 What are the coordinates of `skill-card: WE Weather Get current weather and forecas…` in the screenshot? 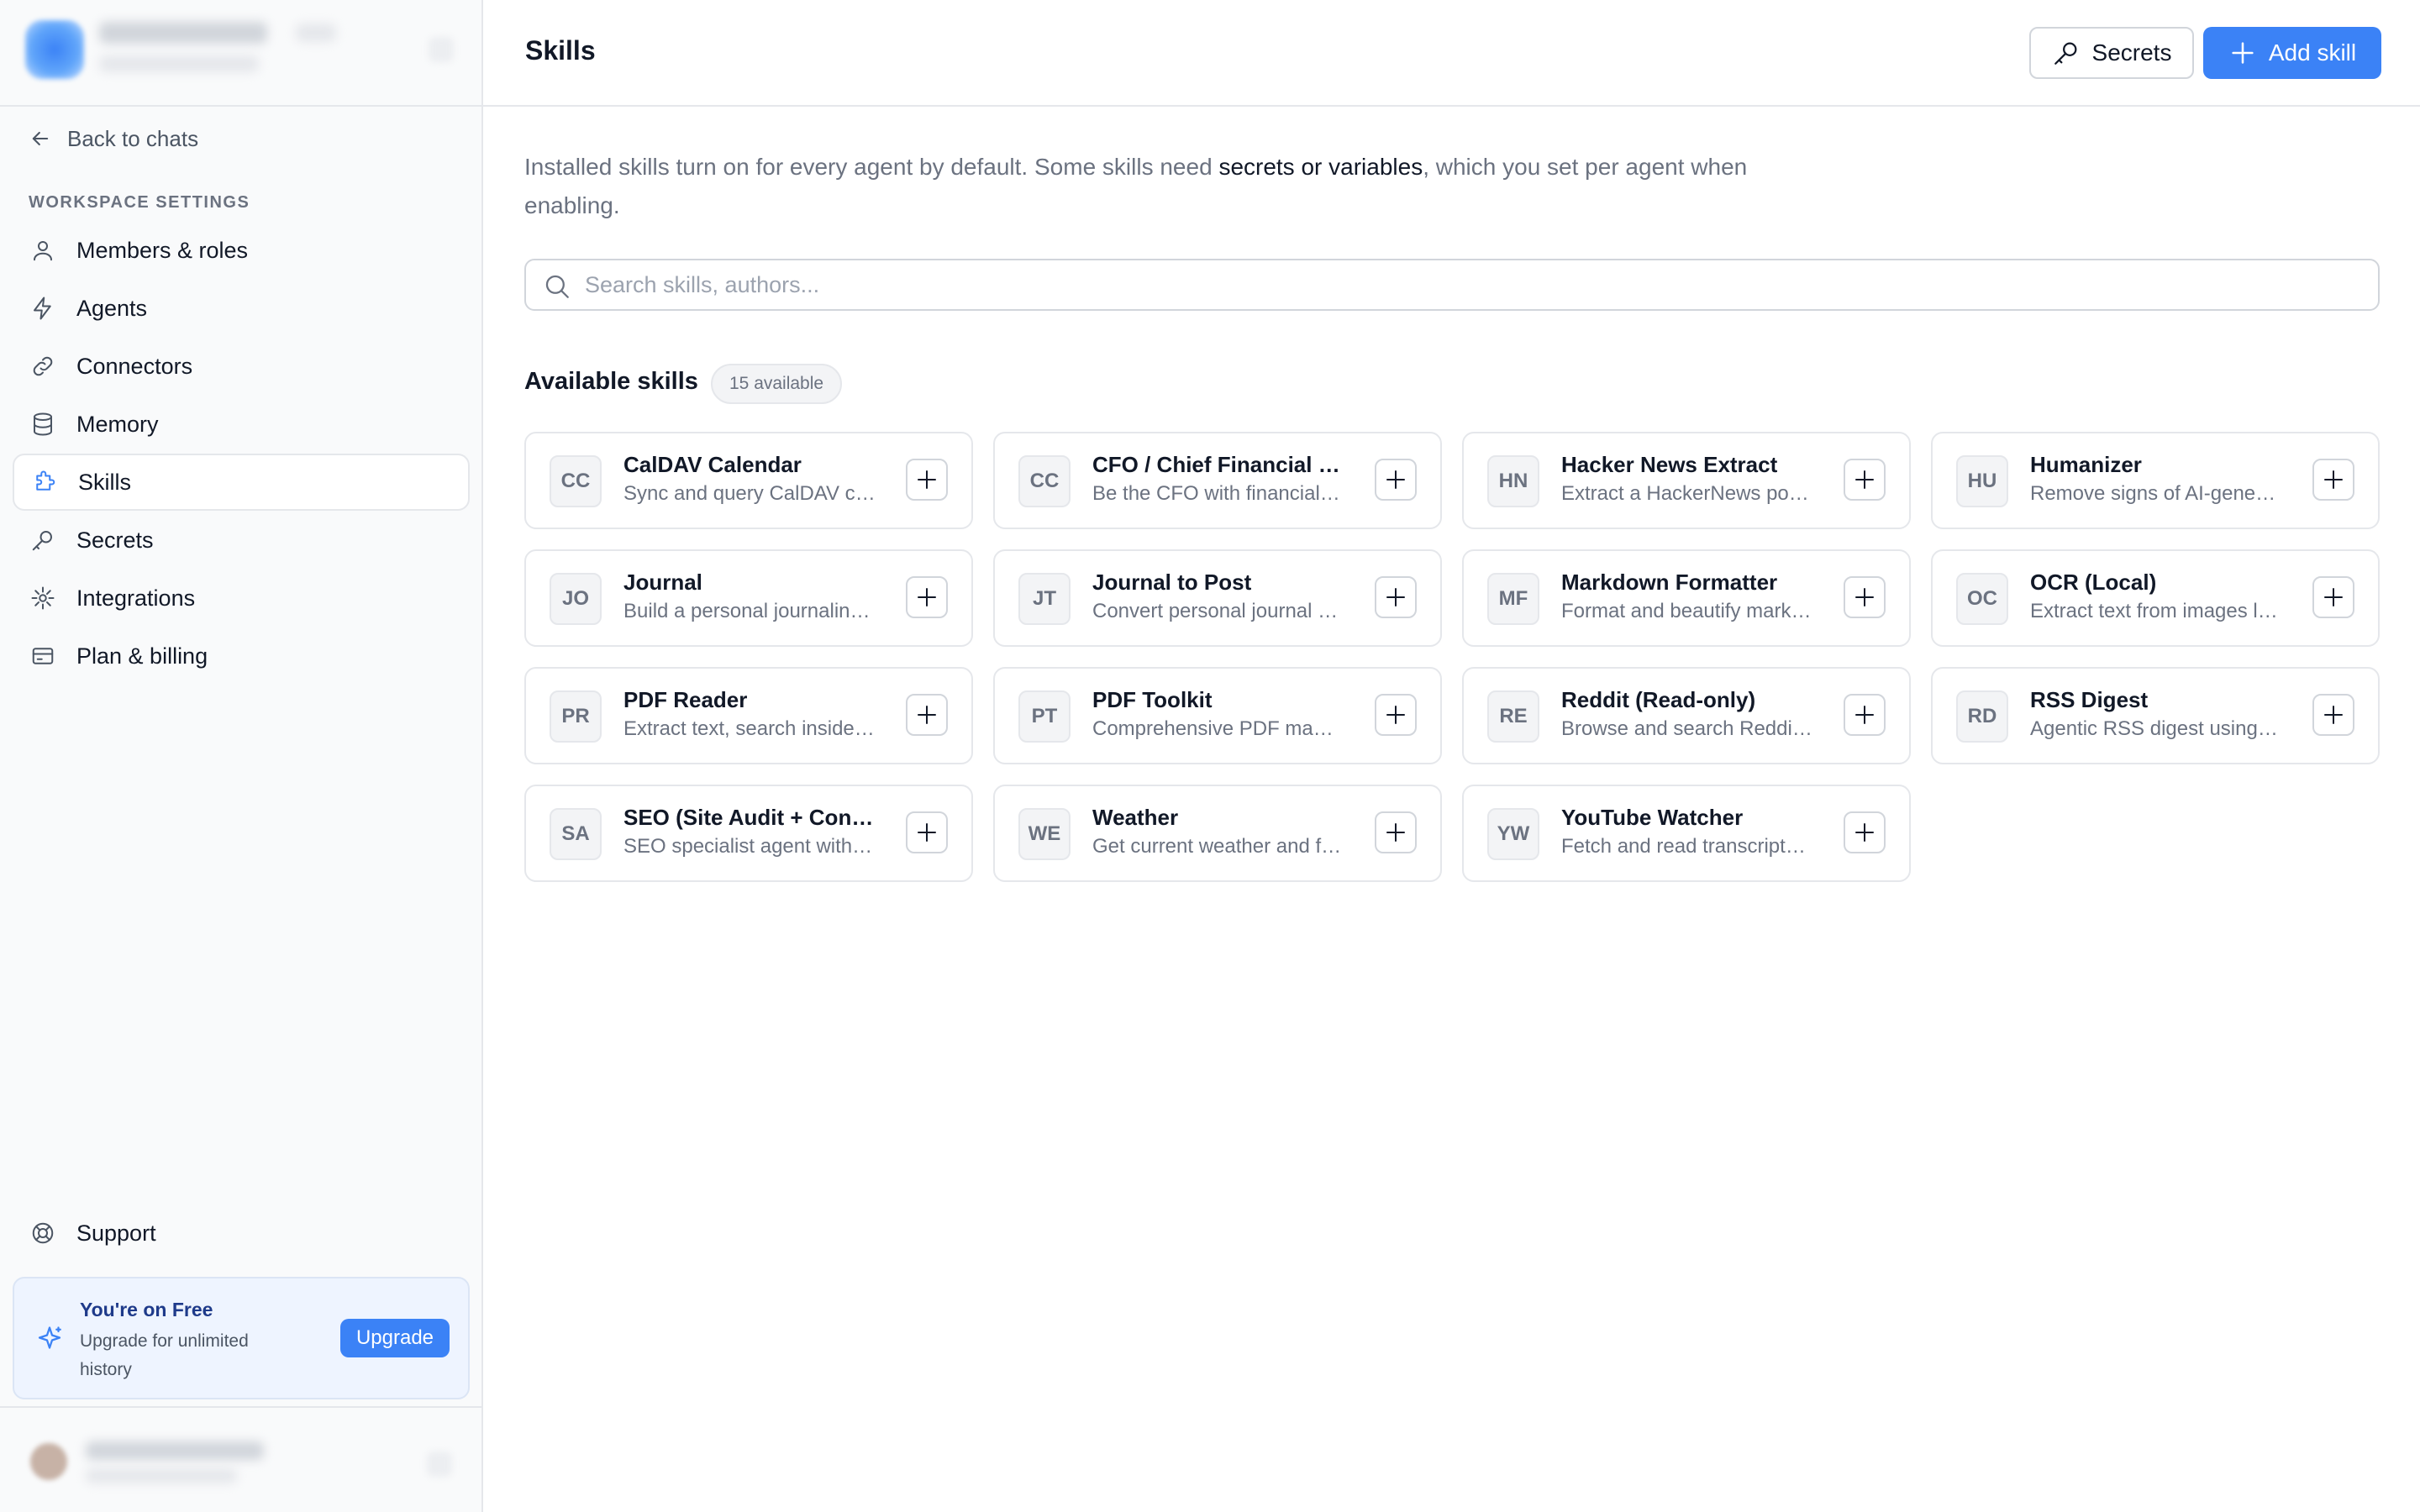 It's located at (1217, 833).